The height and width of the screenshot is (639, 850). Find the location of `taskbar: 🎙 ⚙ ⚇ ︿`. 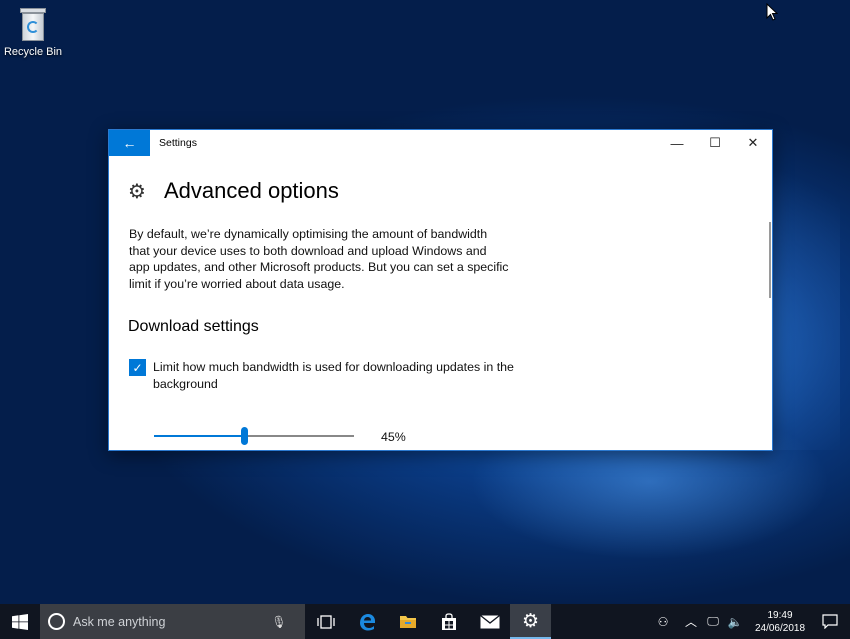

taskbar: 🎙 ⚙ ⚇ ︿ is located at coordinates (425, 621).